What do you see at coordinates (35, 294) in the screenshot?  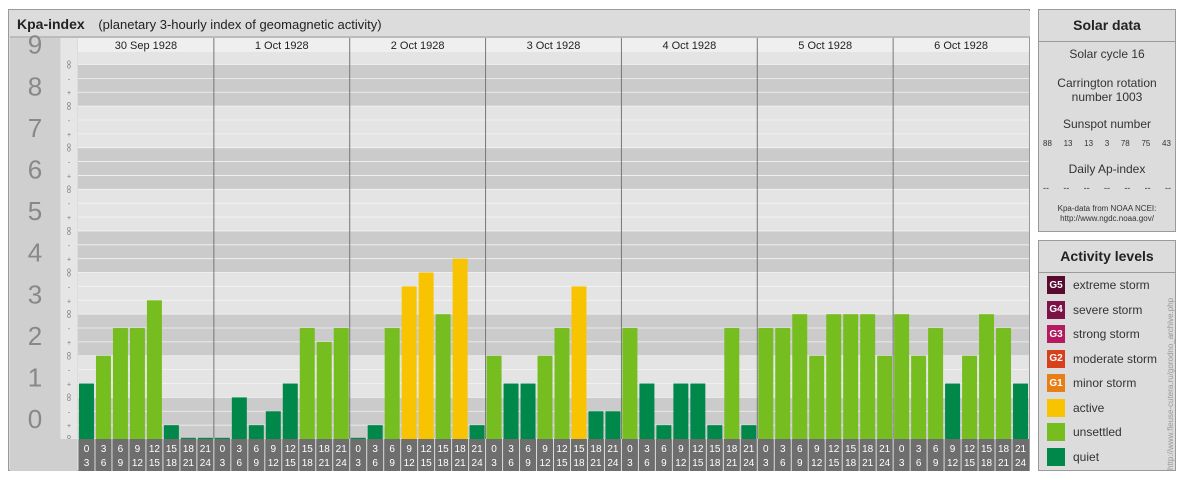 I see `y-tick-label: 3` at bounding box center [35, 294].